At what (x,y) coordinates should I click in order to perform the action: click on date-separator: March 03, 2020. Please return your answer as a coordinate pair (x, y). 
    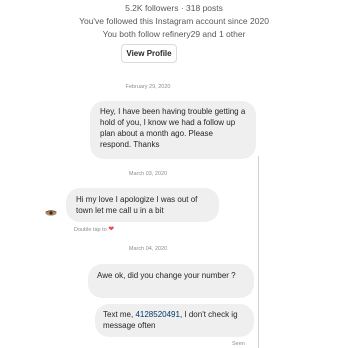
    Looking at the image, I should click on (148, 174).